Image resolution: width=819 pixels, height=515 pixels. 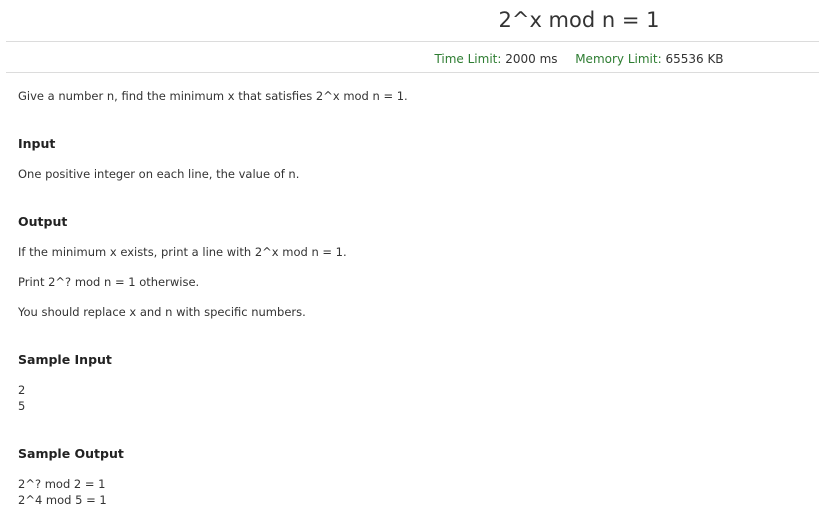 I want to click on sample-output-line: 2^? mod 2 = 1, so click(x=62, y=484).